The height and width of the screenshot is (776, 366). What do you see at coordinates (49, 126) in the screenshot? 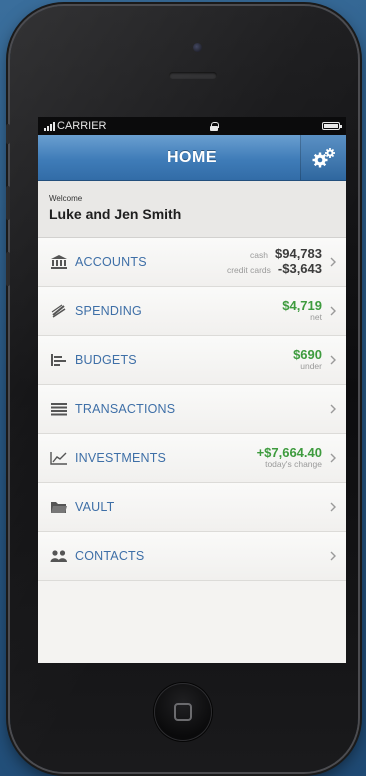
I see `signal-icon` at bounding box center [49, 126].